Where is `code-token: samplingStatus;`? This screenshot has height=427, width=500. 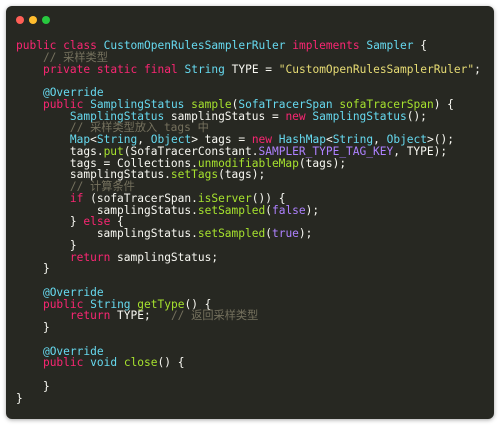 code-token: samplingStatus; is located at coordinates (164, 257).